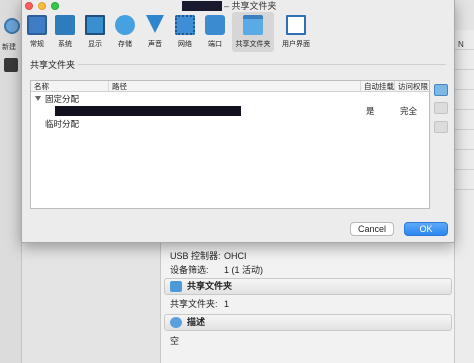 Image resolution: width=474 pixels, height=363 pixels. Describe the element at coordinates (378, 86) in the screenshot. I see `column-auto-mount: 自动挂载` at that location.